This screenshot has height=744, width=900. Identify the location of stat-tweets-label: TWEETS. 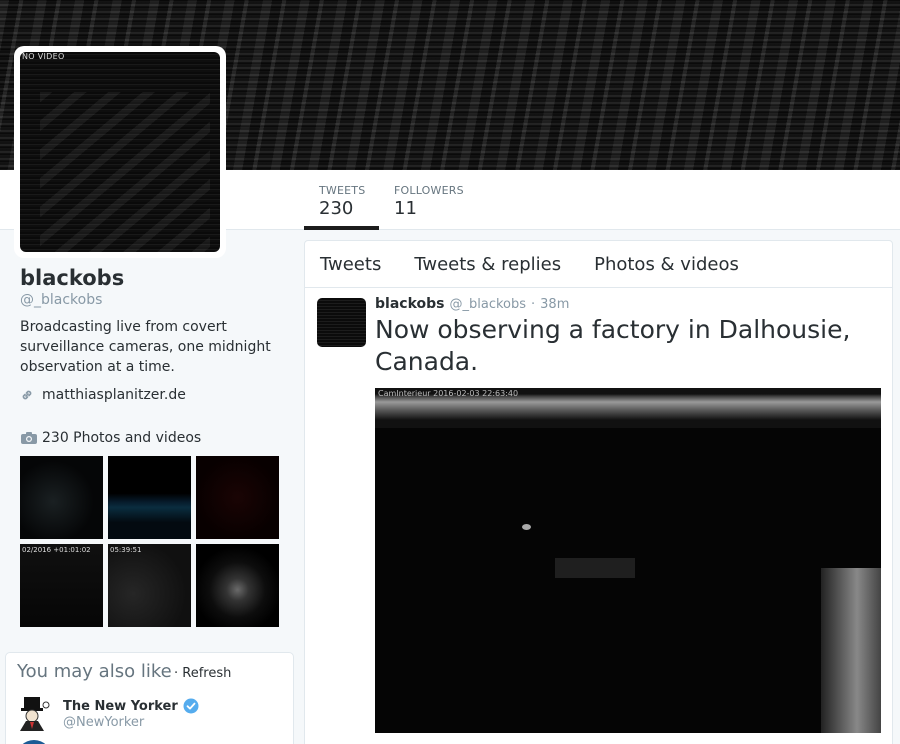
(342, 190).